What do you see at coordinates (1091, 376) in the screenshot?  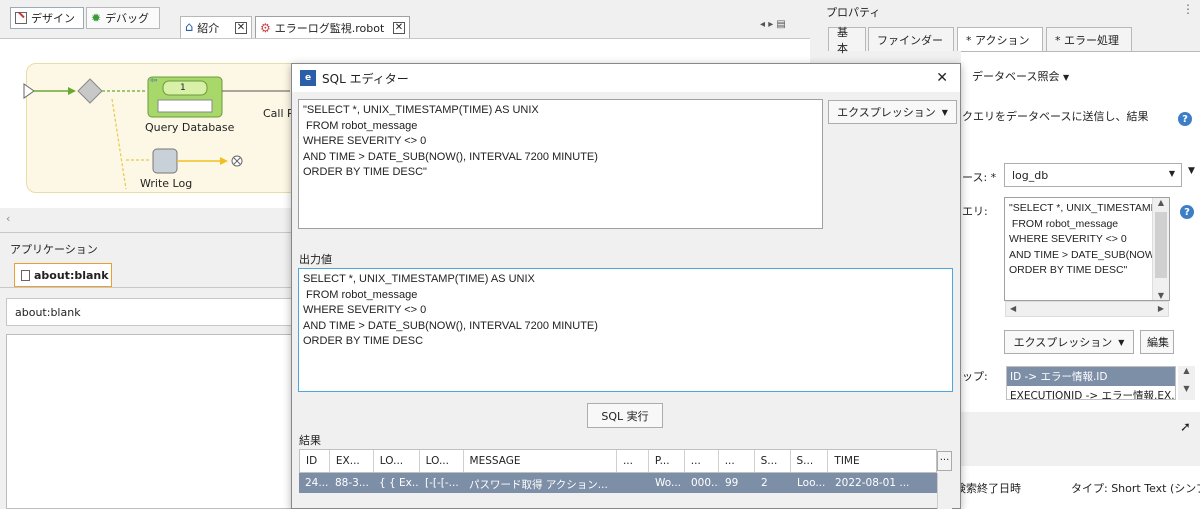 I see `map-item: ID -> エラー情報.ID` at bounding box center [1091, 376].